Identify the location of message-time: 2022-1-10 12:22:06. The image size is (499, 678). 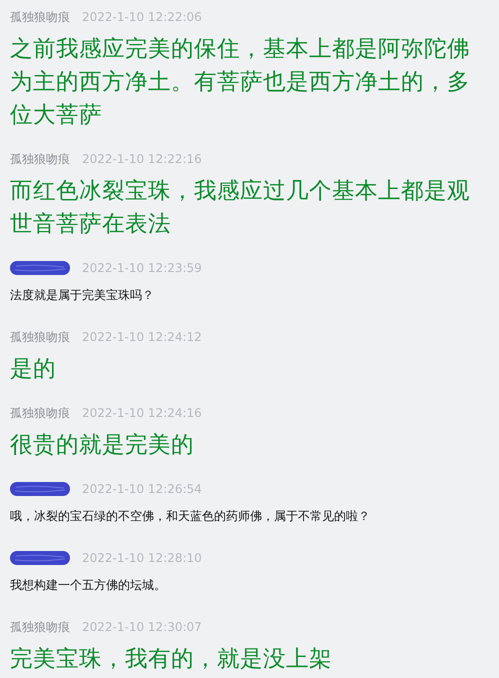
(142, 17).